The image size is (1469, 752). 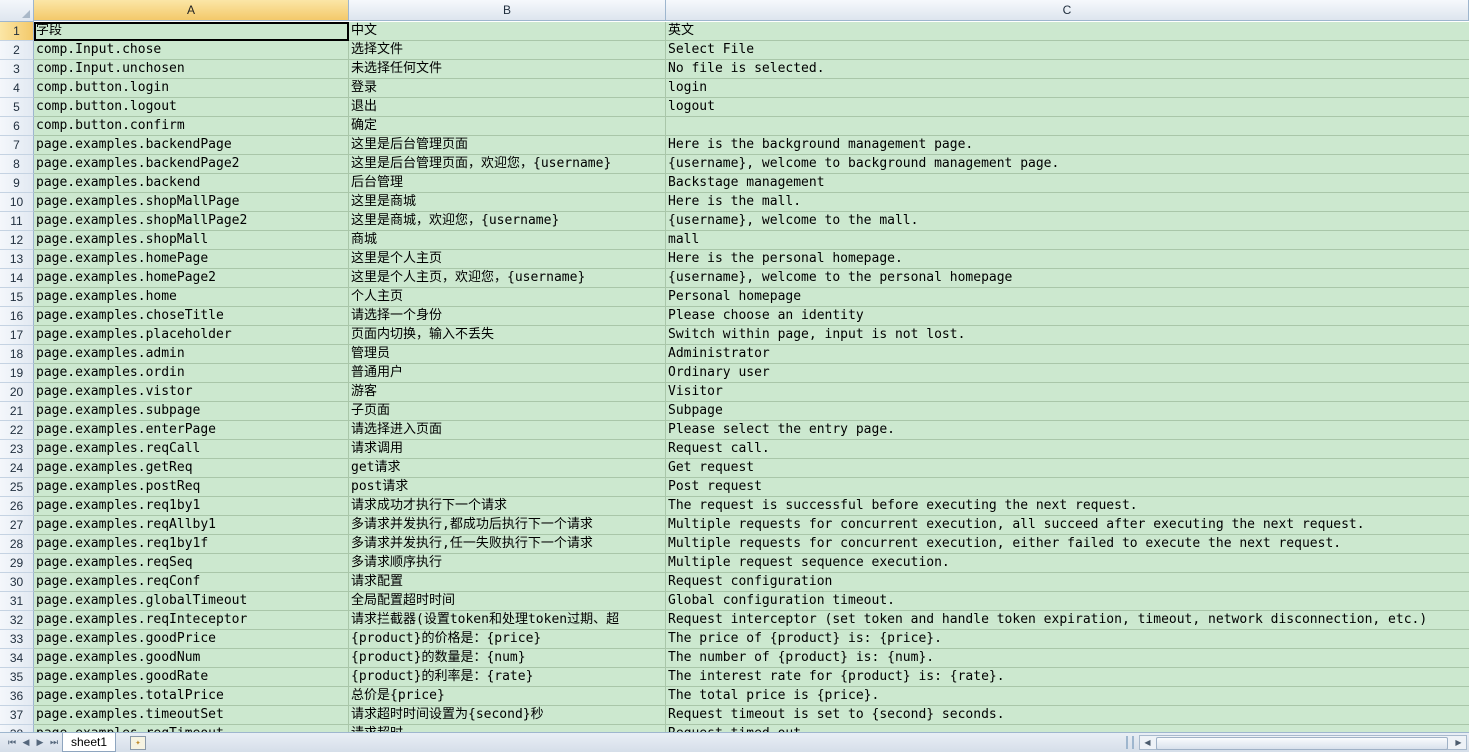 What do you see at coordinates (1067, 430) in the screenshot?
I see `cell-c: Please select the entry page.` at bounding box center [1067, 430].